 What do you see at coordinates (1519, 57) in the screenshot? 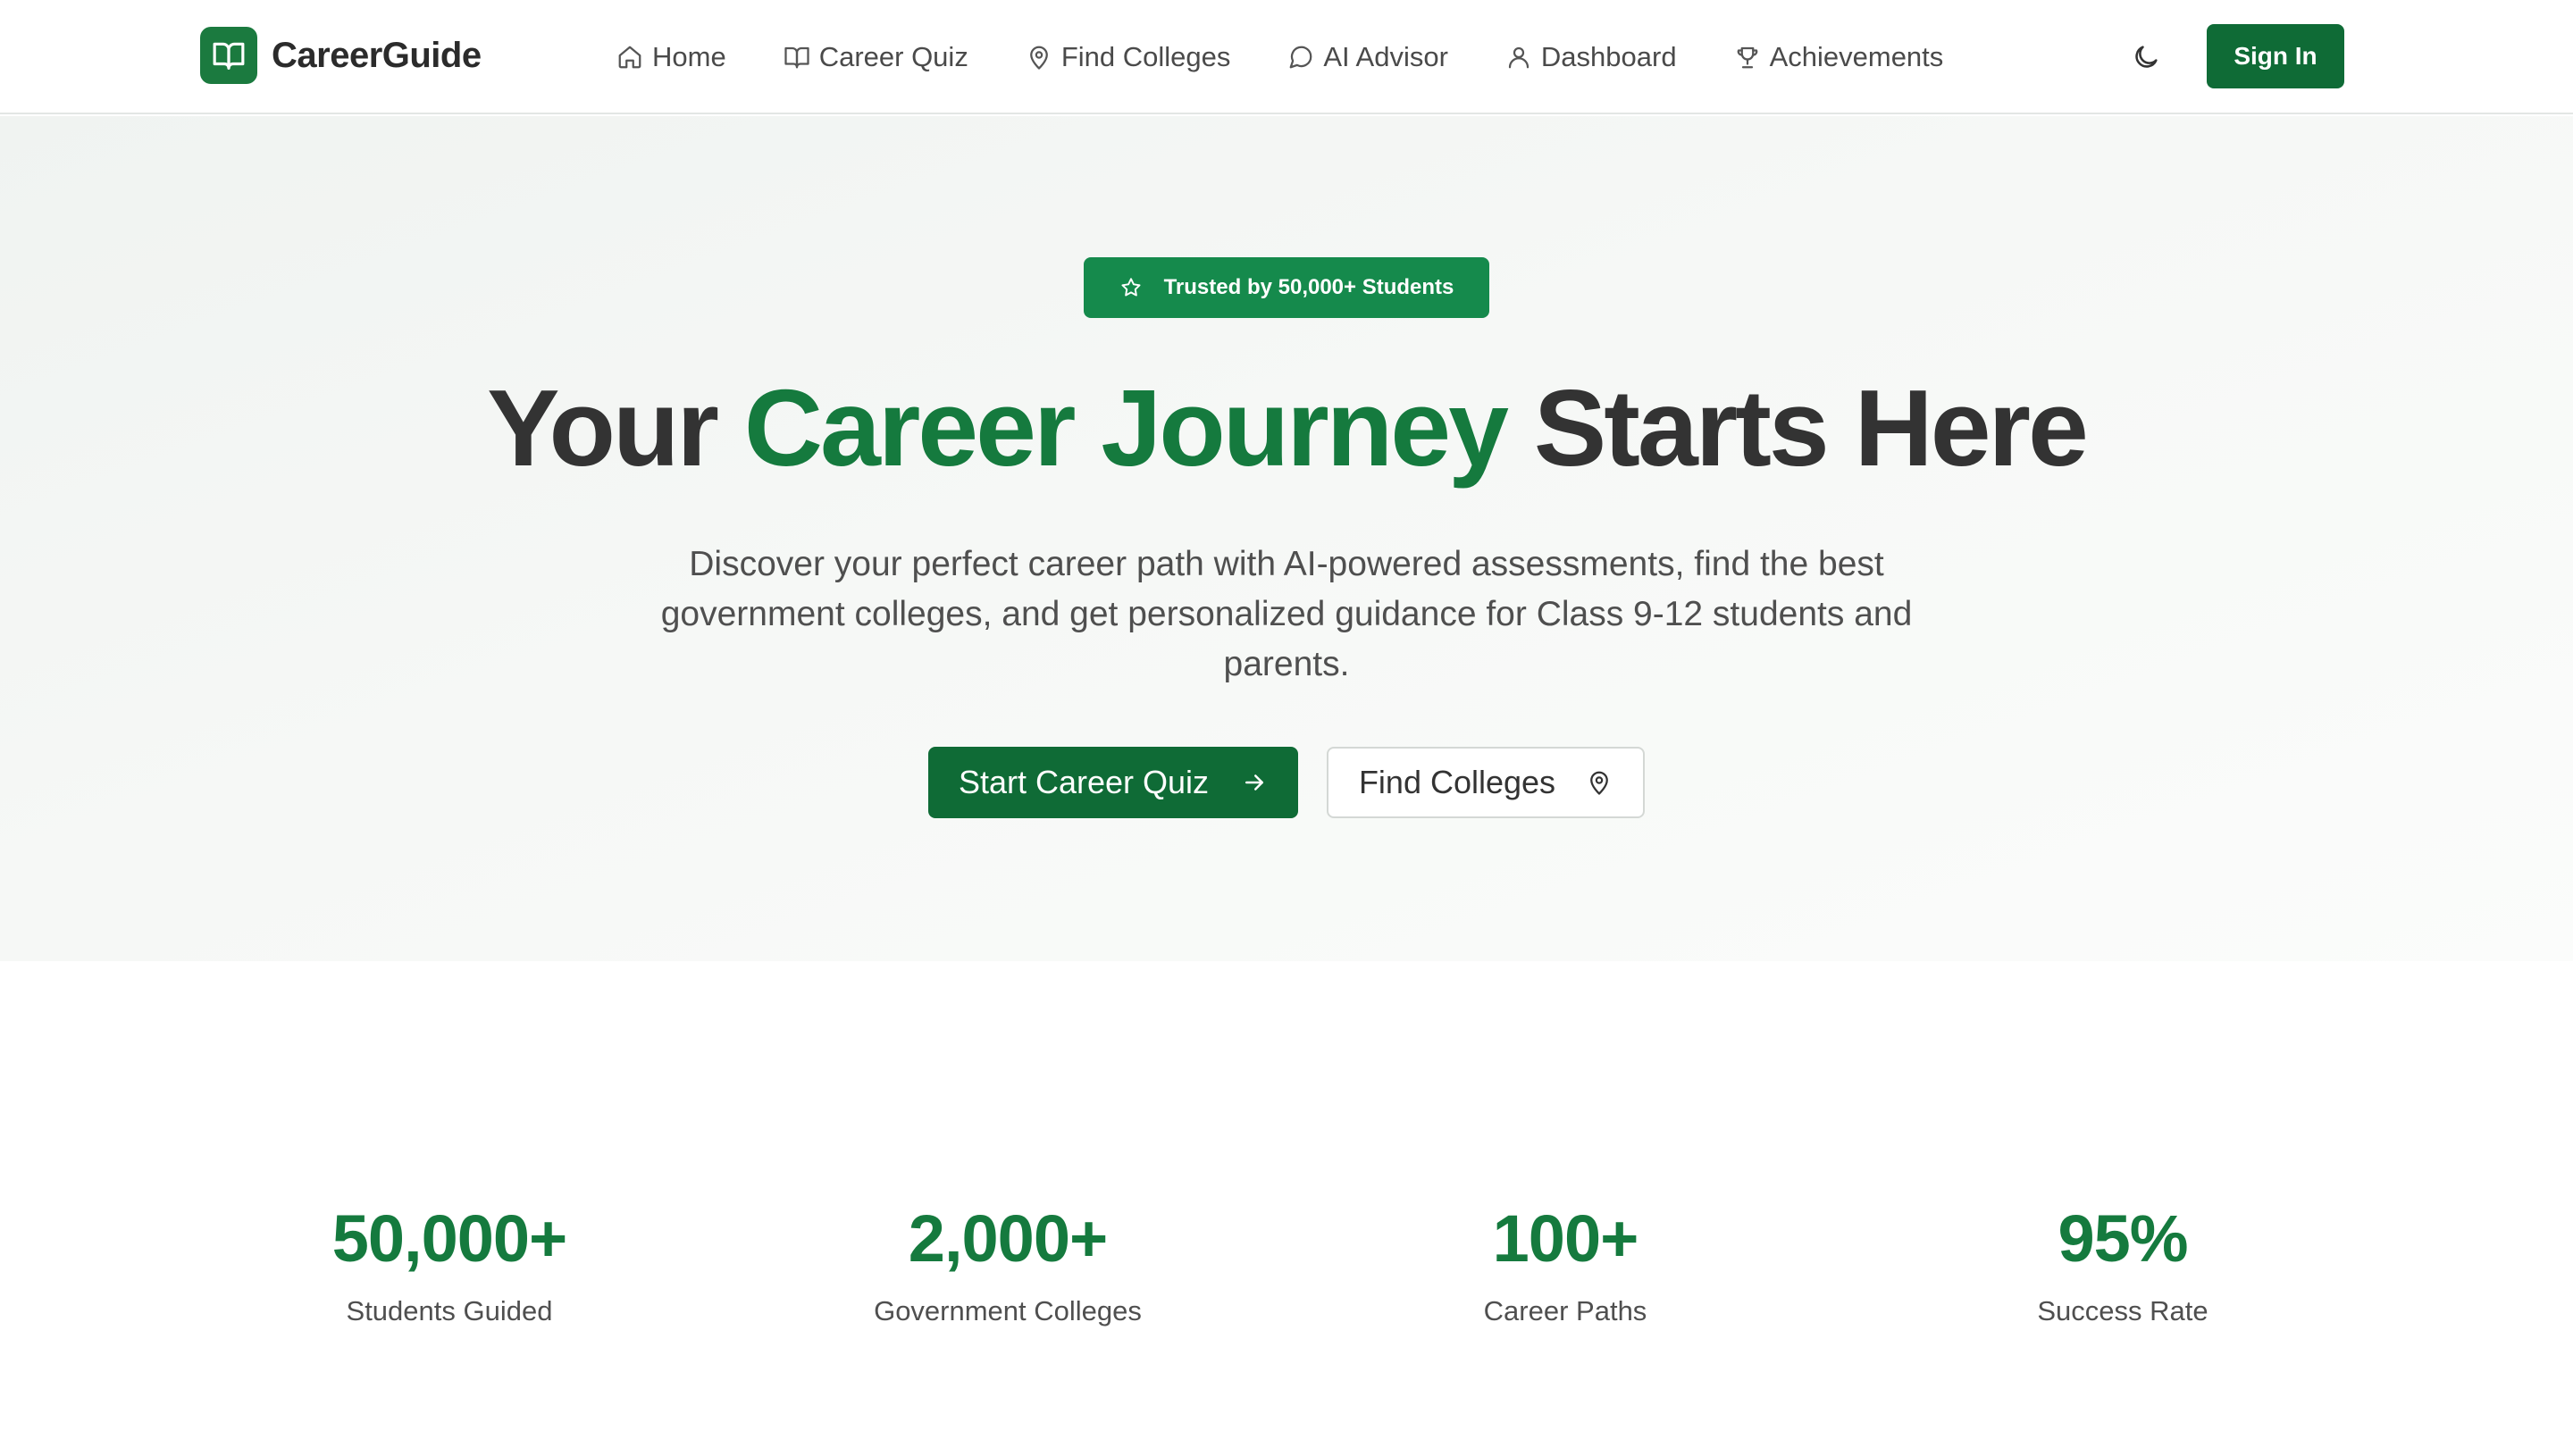
I see `user-icon` at bounding box center [1519, 57].